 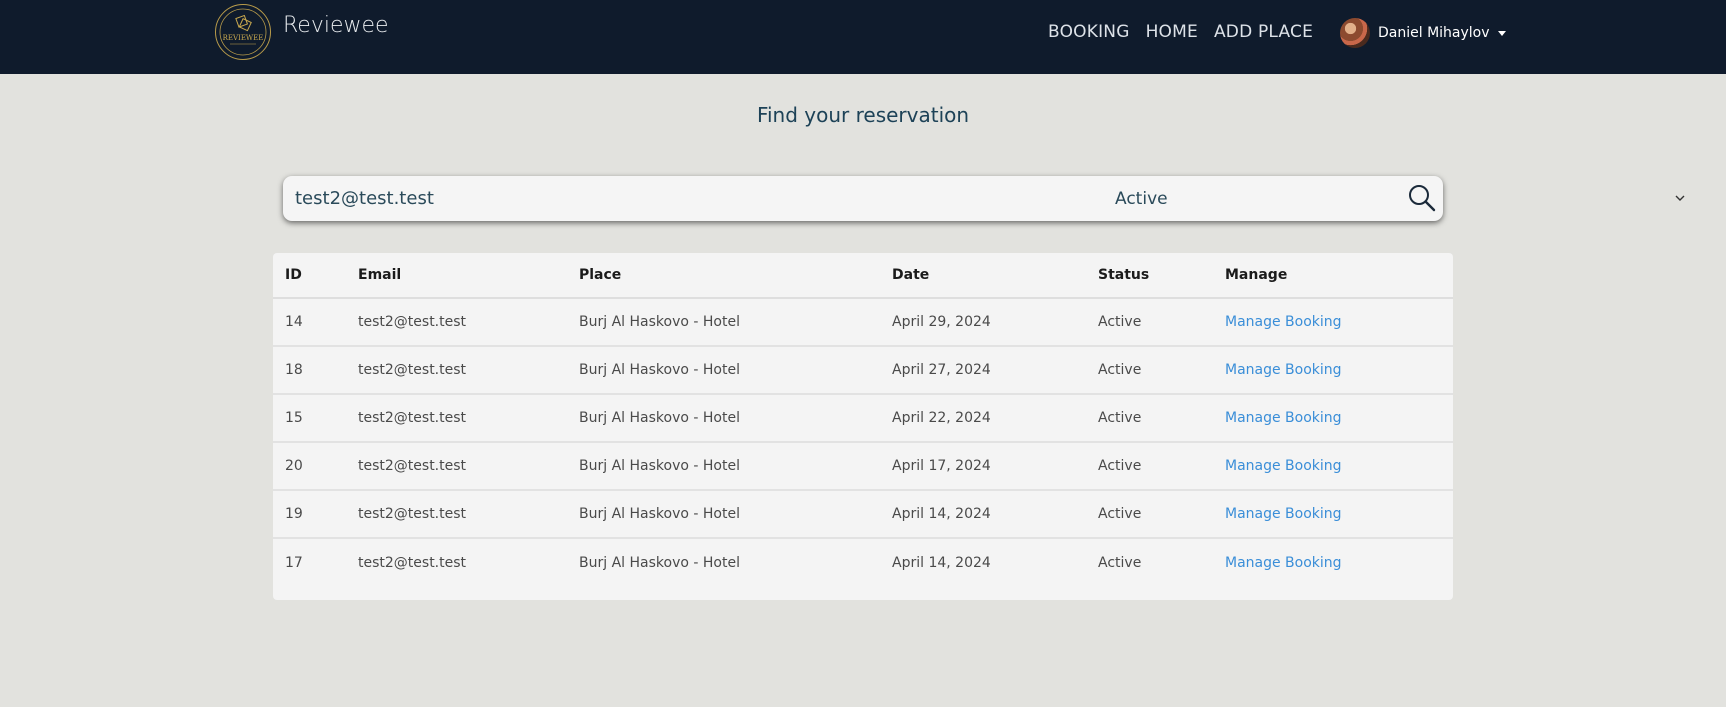 What do you see at coordinates (1400, 198) in the screenshot?
I see `status-select: Active` at bounding box center [1400, 198].